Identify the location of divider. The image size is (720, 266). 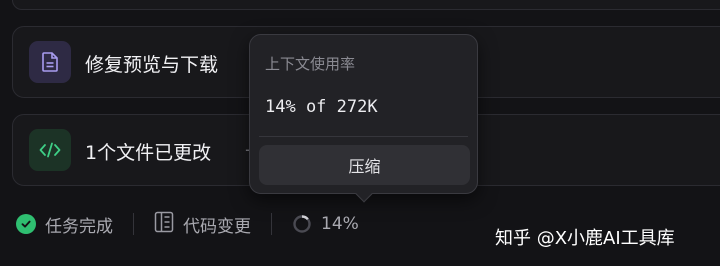
(363, 136).